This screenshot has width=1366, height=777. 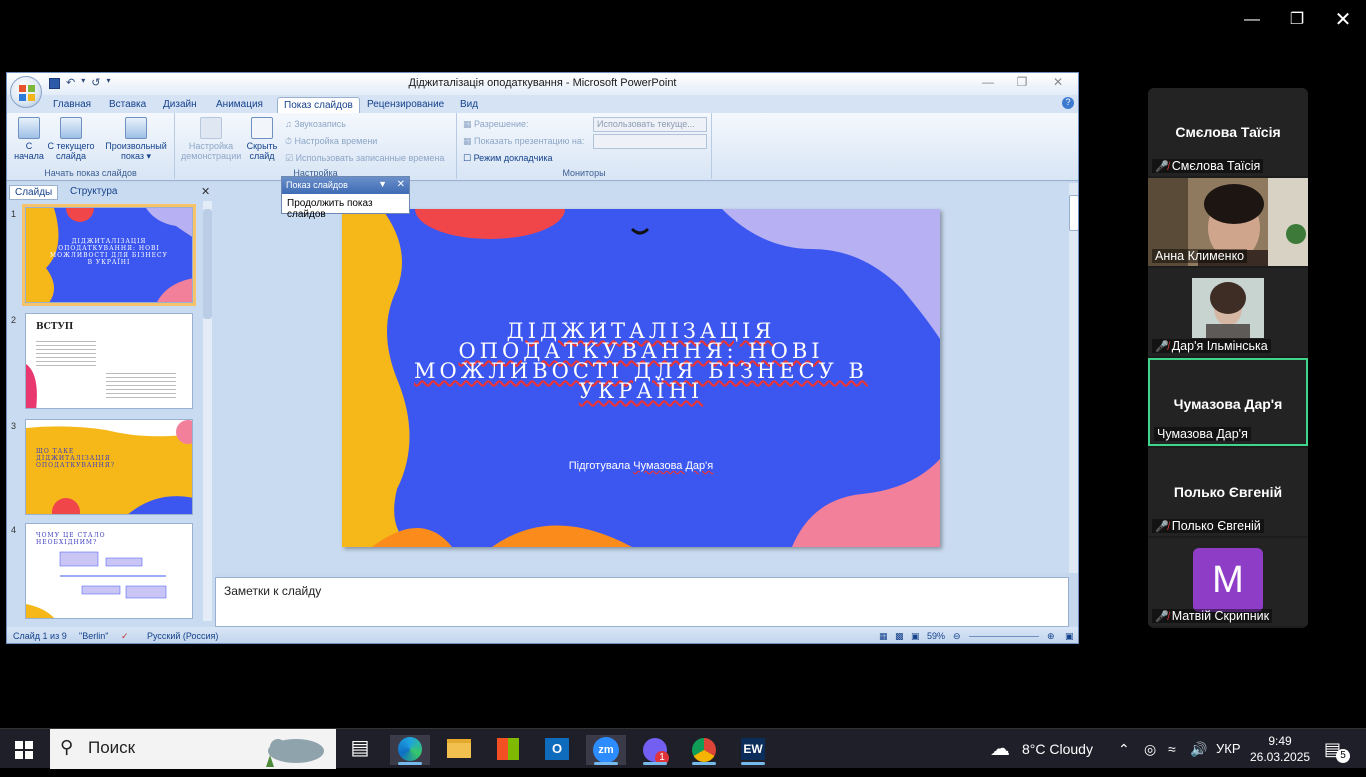 I want to click on thumb-2-title: ВСТУП, so click(x=55, y=327).